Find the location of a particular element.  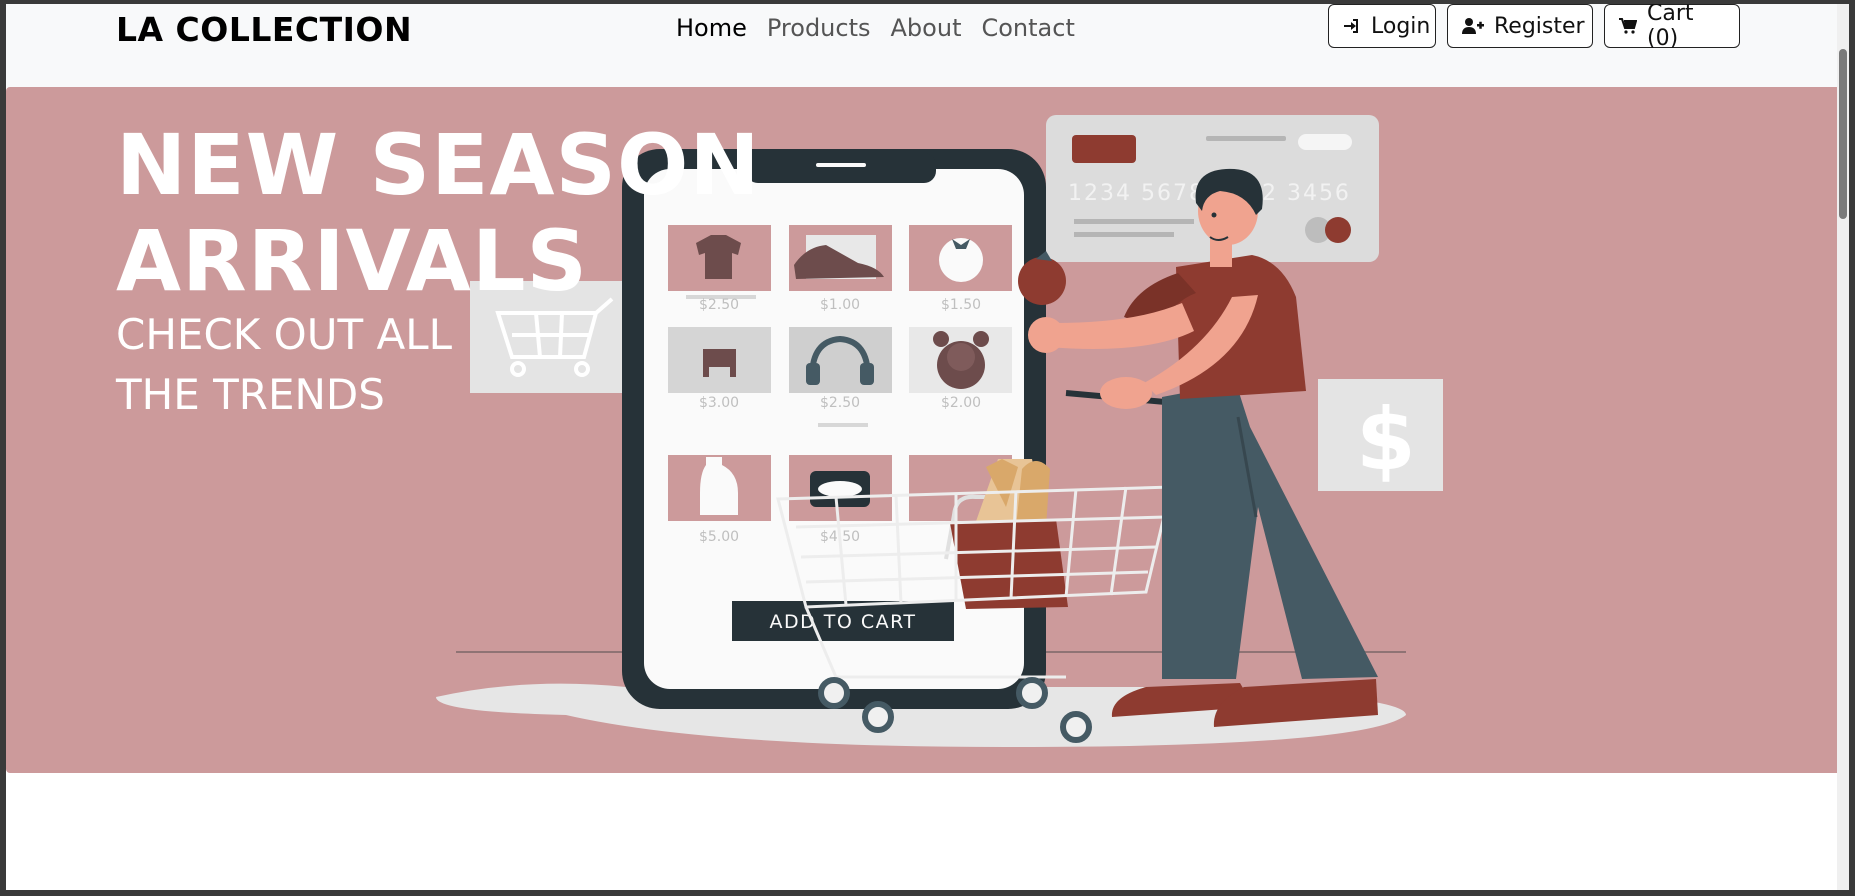

price-label: $1.00 is located at coordinates (840, 305).